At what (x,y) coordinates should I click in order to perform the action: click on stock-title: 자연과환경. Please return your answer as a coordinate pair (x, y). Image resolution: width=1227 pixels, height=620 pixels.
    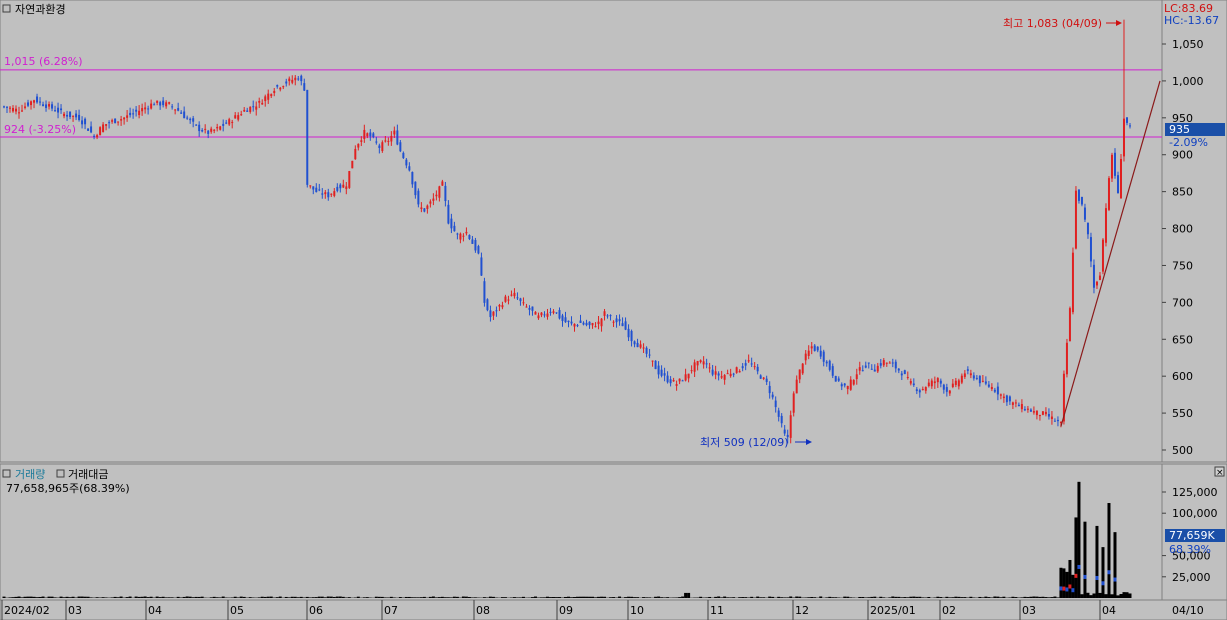
    Looking at the image, I should click on (40, 9).